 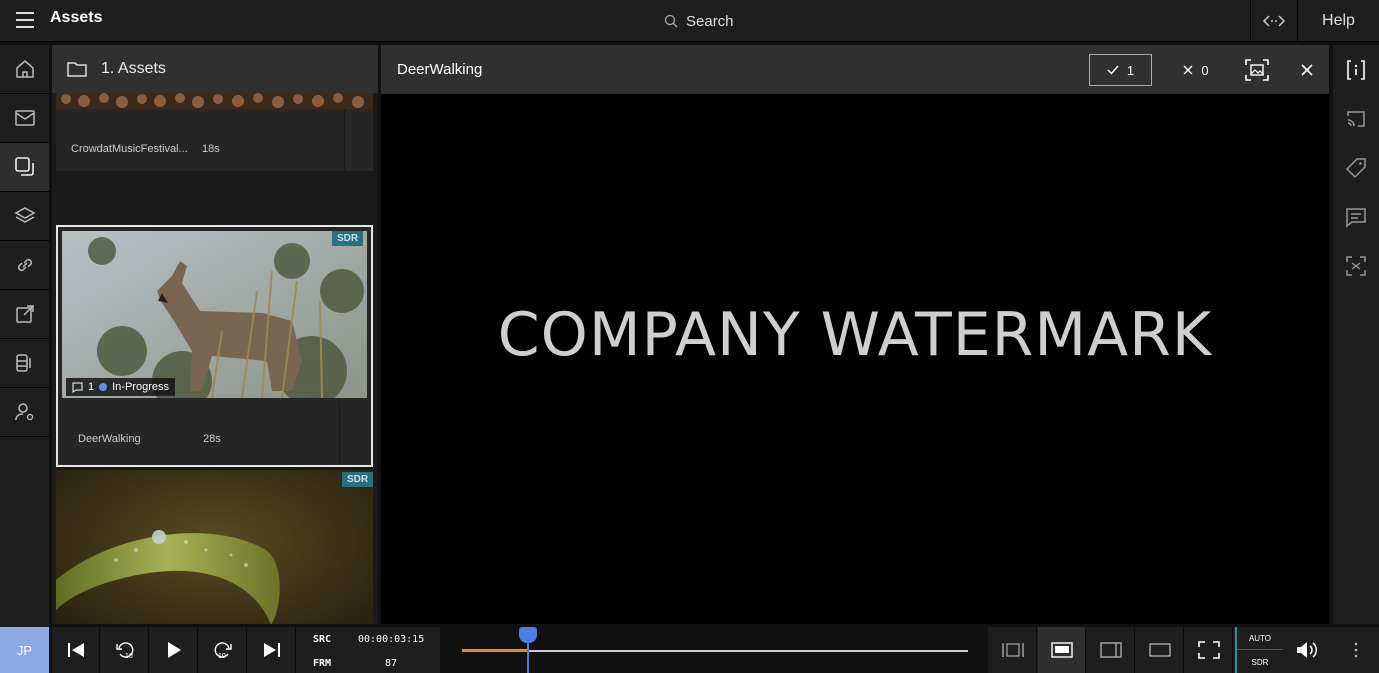 I want to click on layout-sidebar-button, so click(x=1111, y=650).